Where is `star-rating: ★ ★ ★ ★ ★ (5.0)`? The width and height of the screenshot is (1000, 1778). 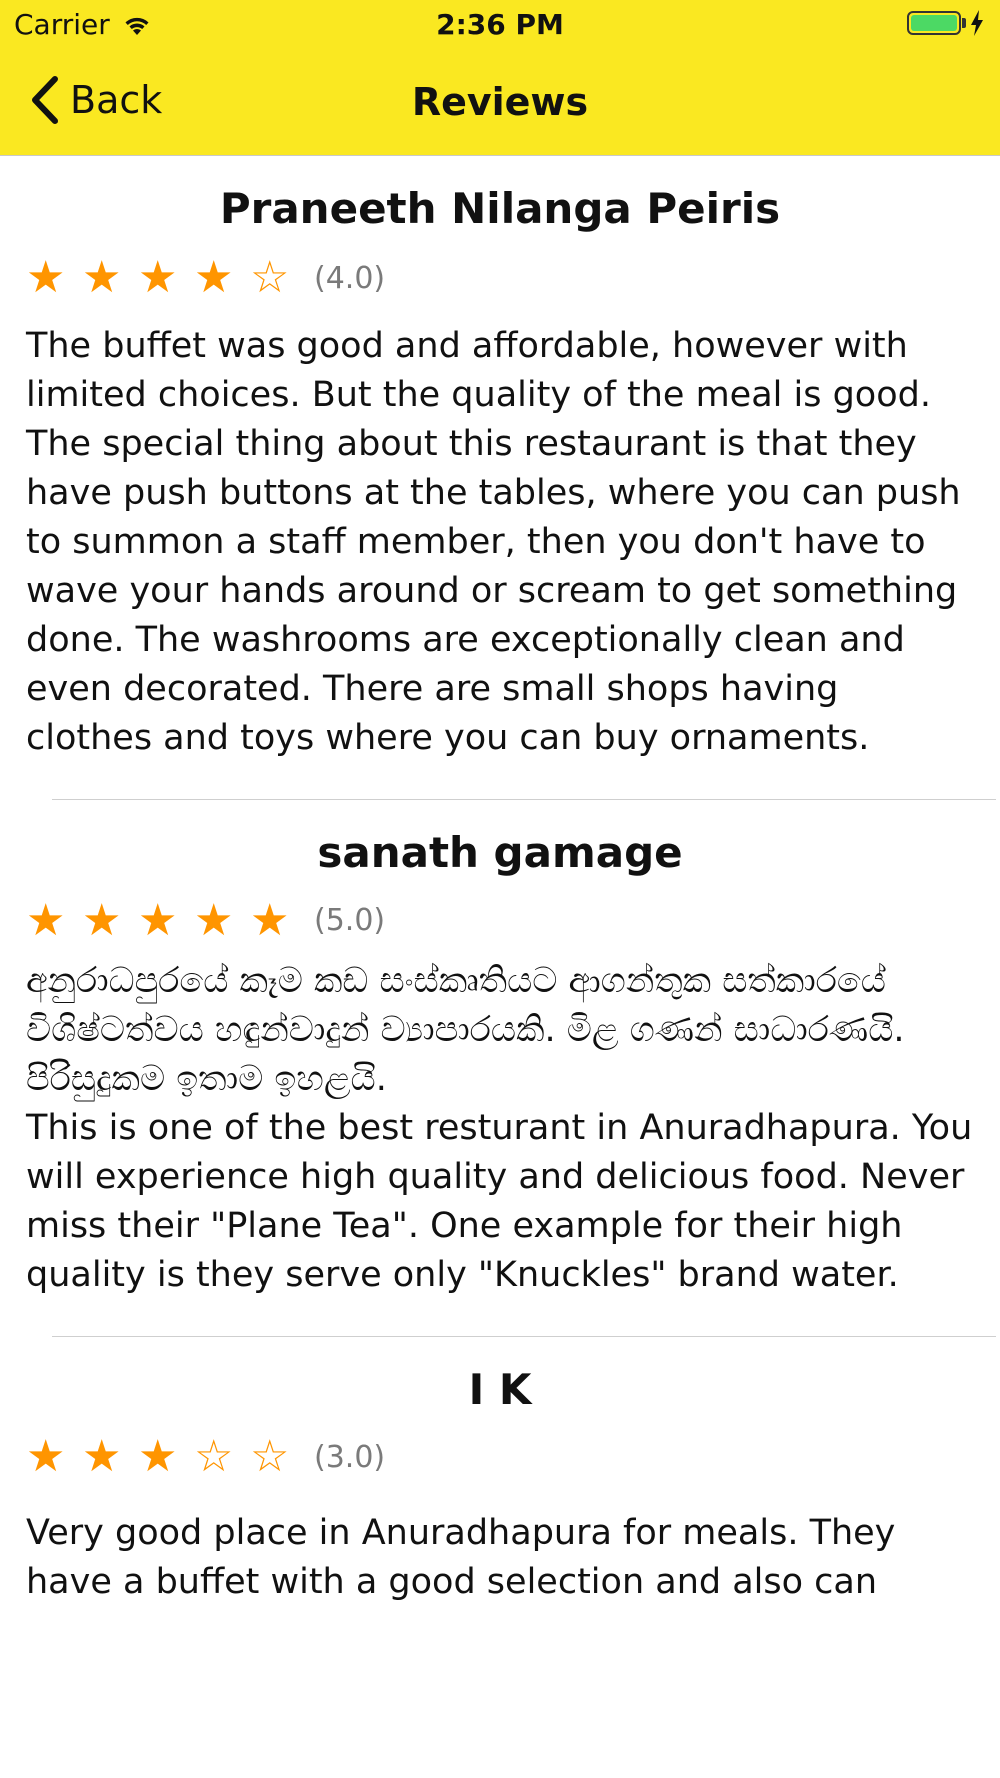 star-rating: ★ ★ ★ ★ ★ (5.0) is located at coordinates (500, 921).